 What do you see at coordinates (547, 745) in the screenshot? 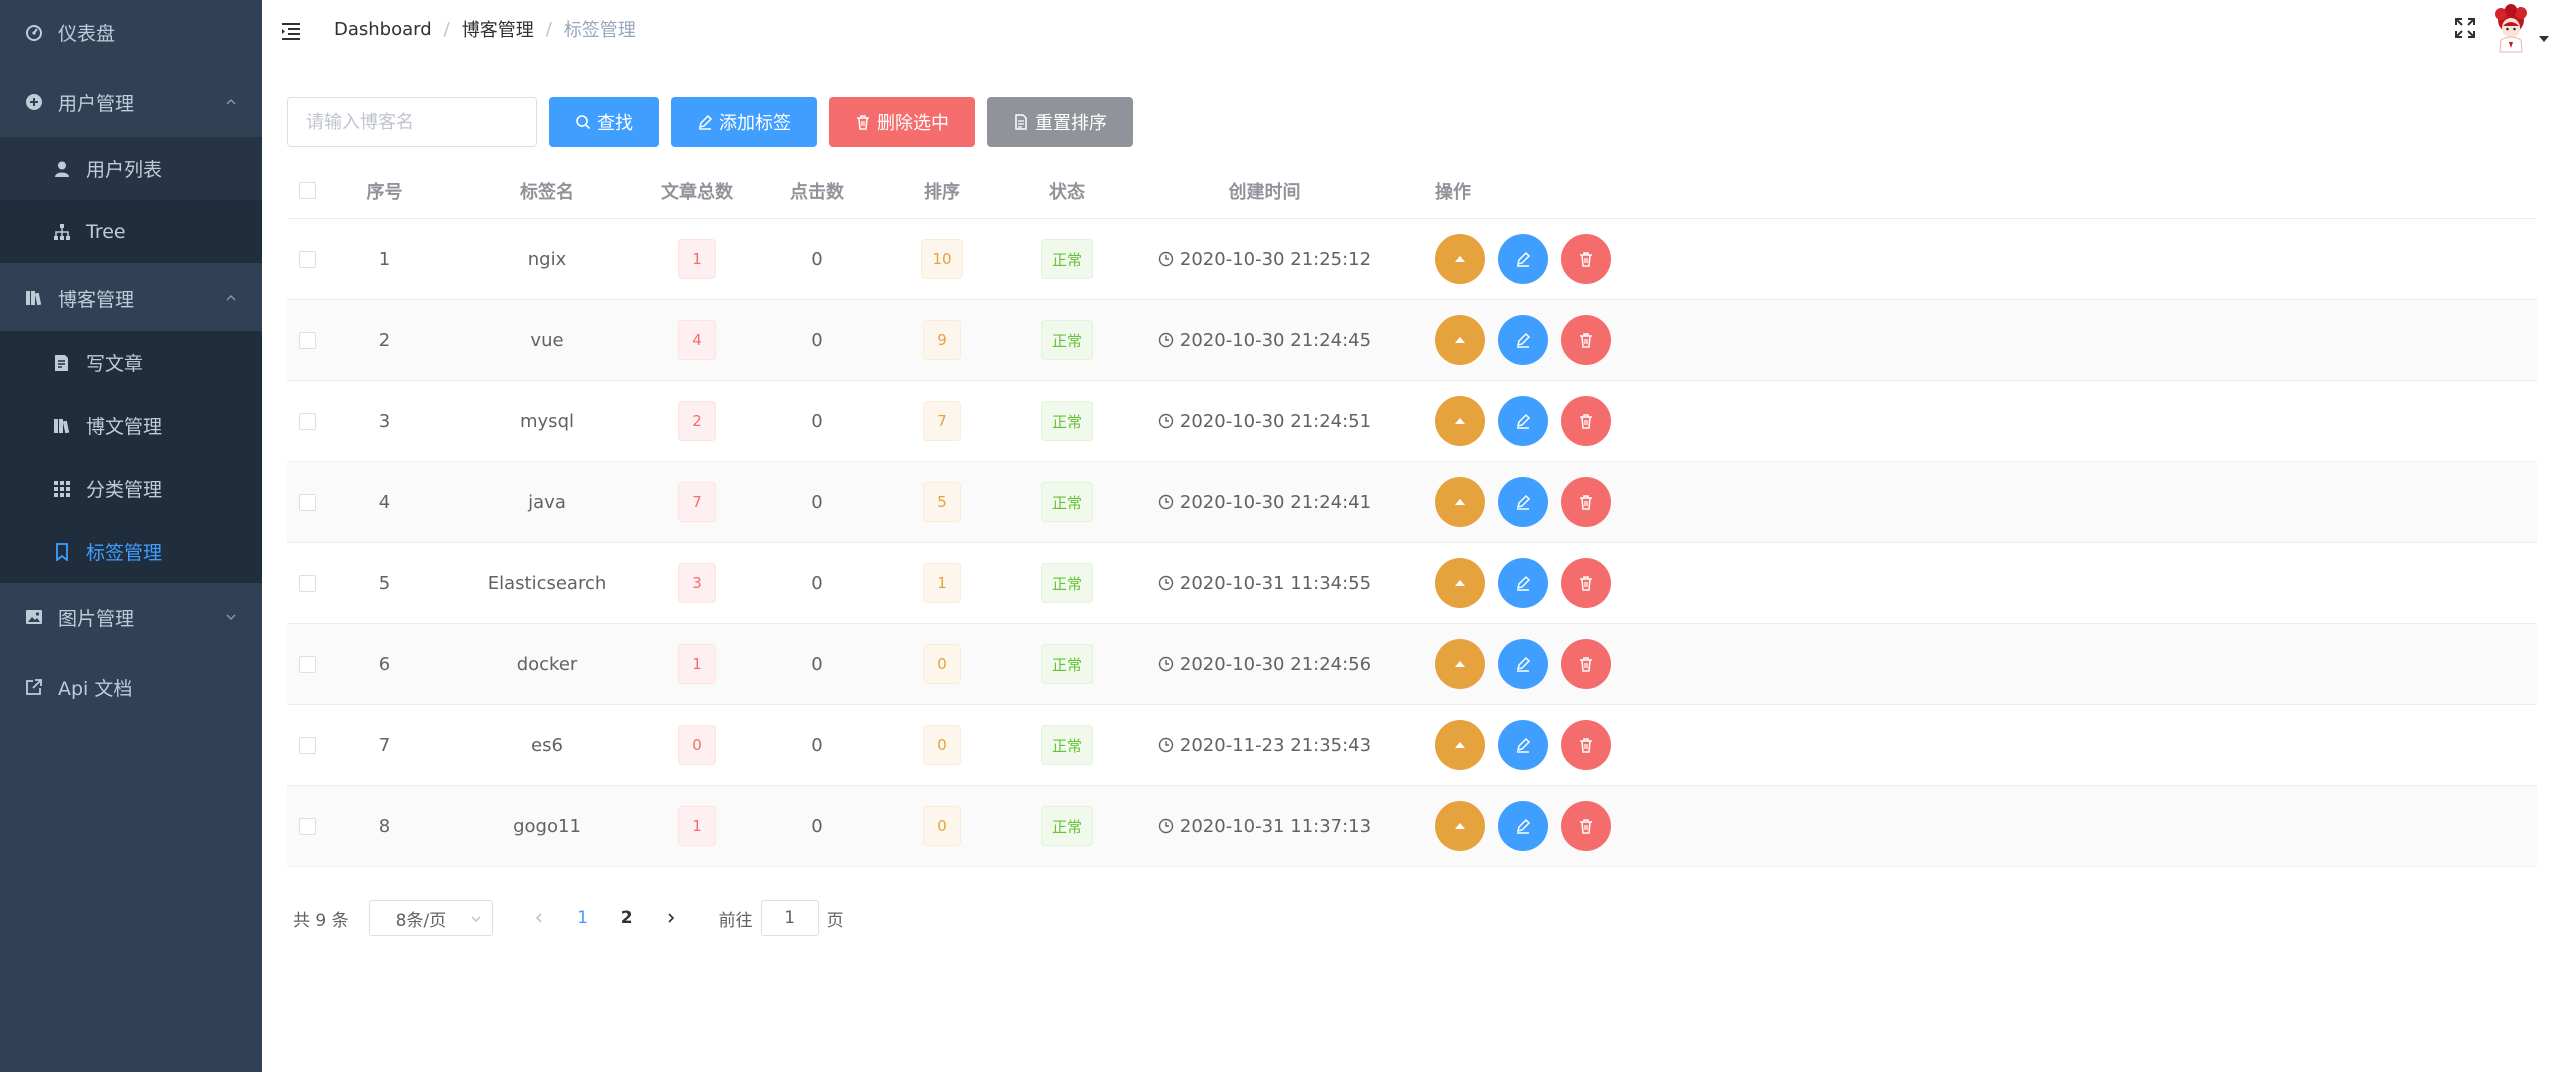
I see `cell-tag-name: es6` at bounding box center [547, 745].